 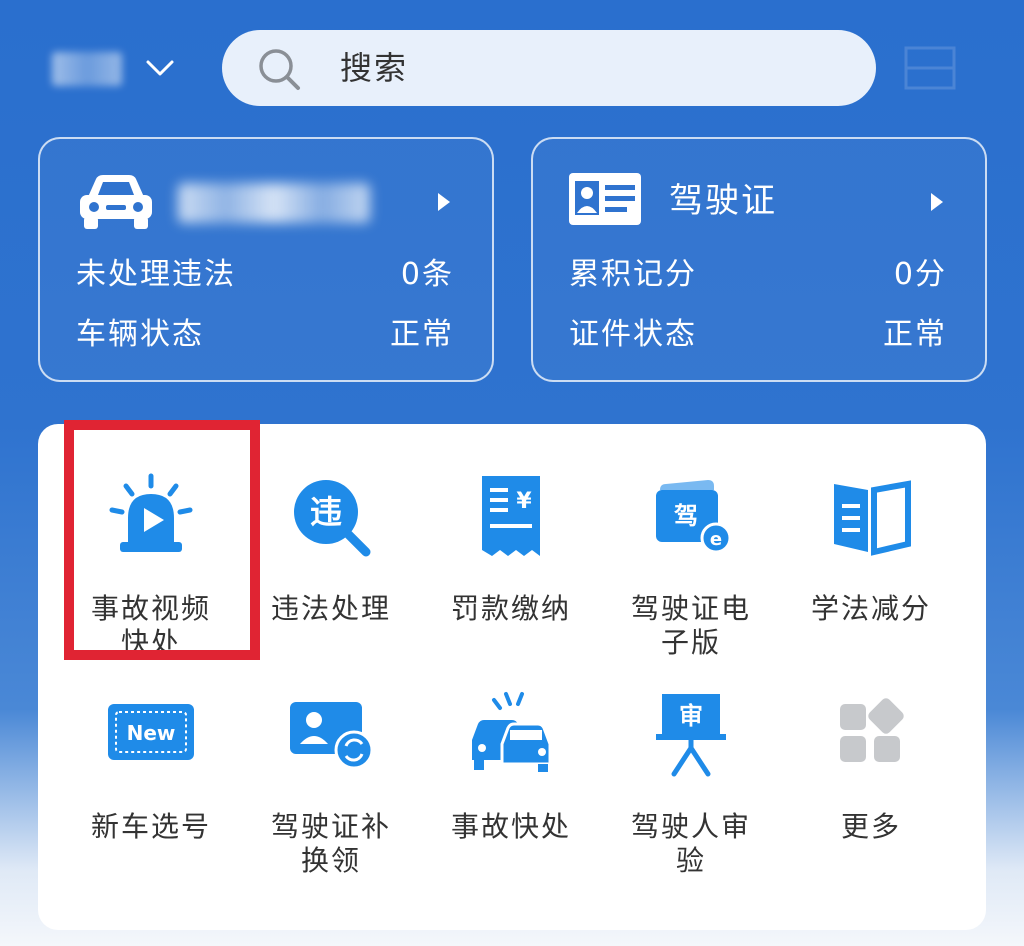 What do you see at coordinates (160, 68) in the screenshot?
I see `chevron-down-icon` at bounding box center [160, 68].